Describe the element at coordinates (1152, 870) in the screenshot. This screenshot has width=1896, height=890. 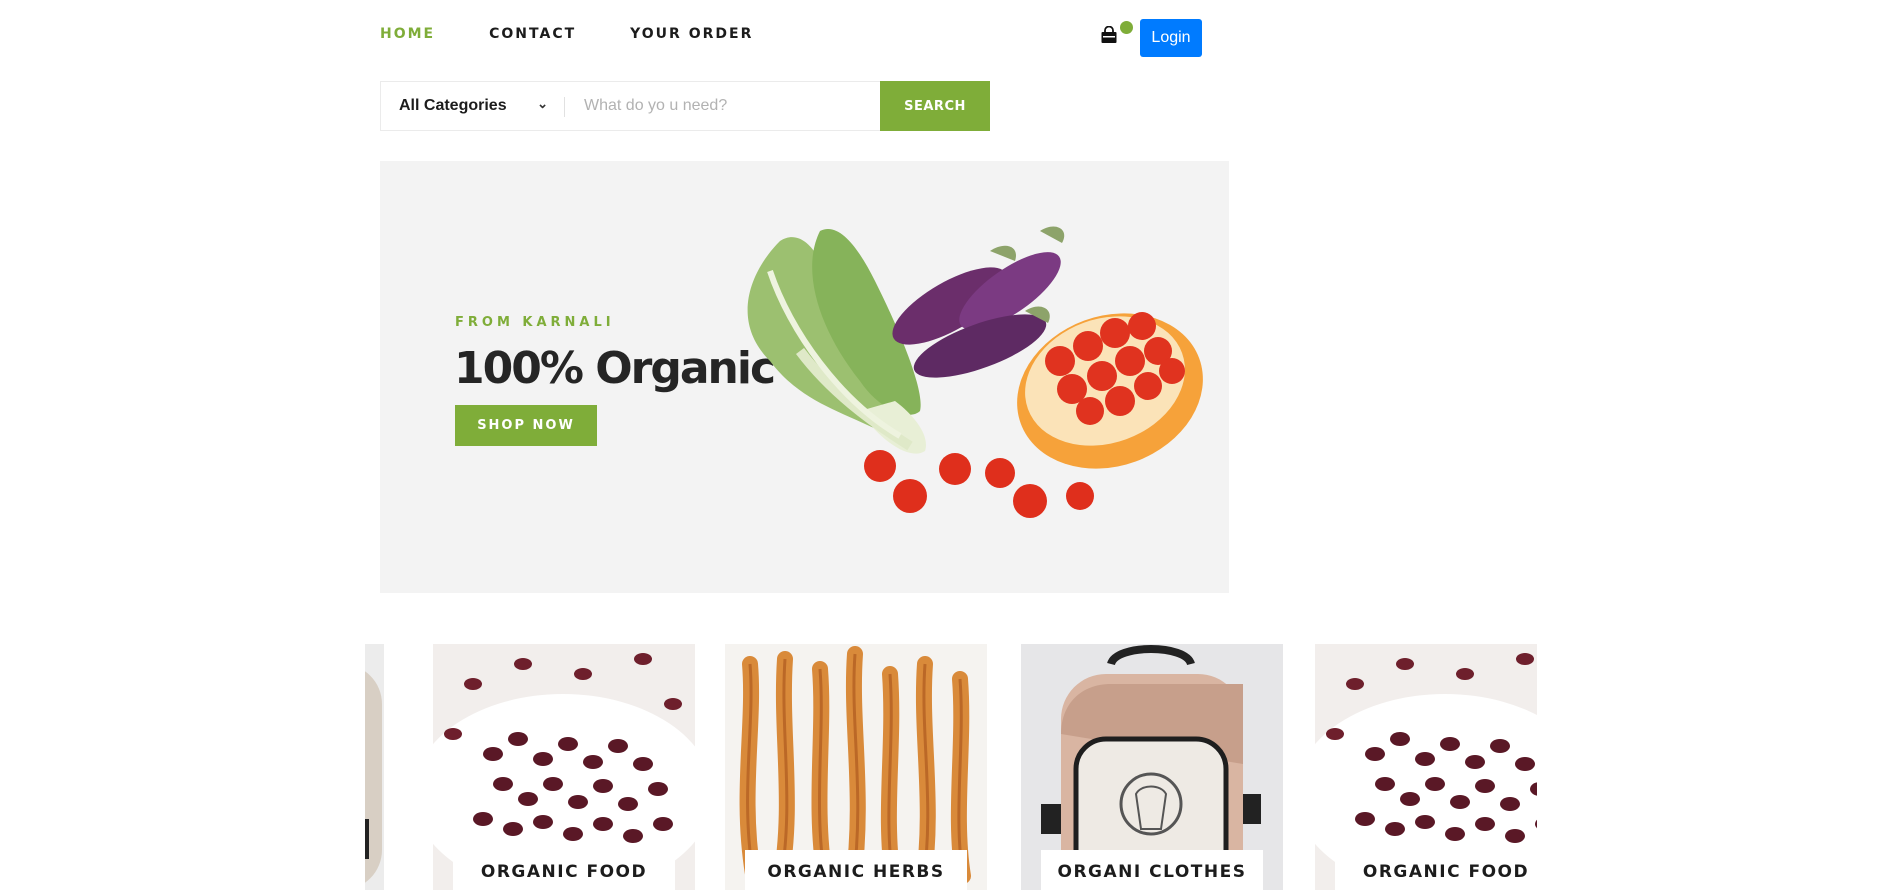
I see `category-label: ORGANI CLOTHES` at that location.